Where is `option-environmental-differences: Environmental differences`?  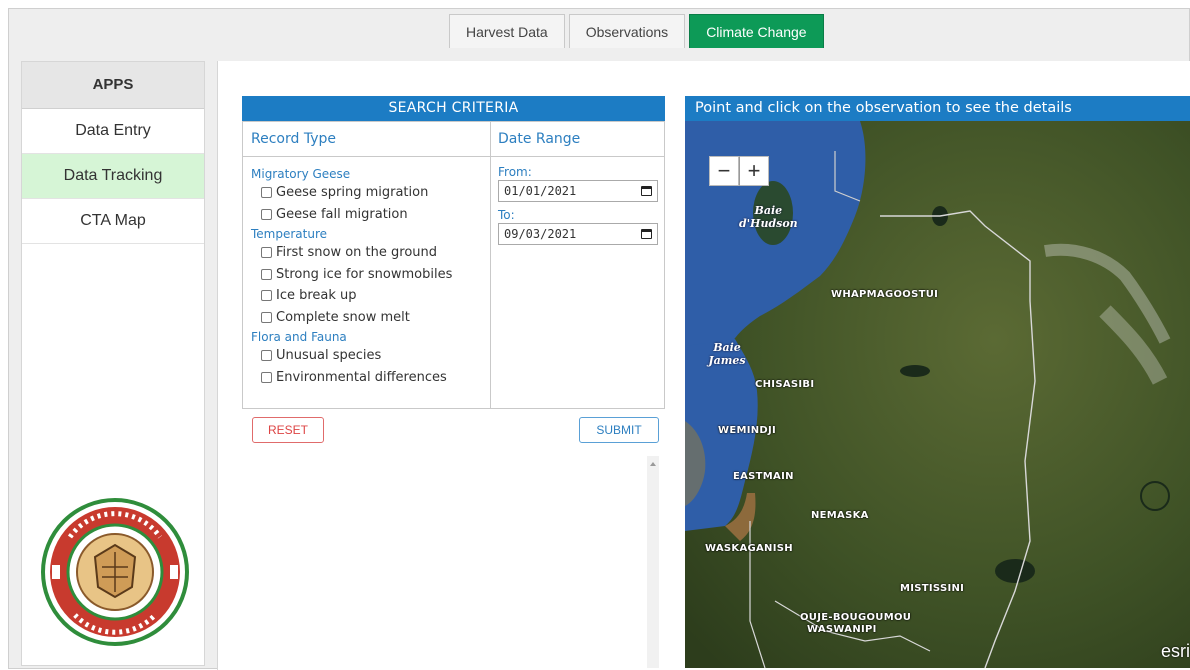
option-environmental-differences: Environmental differences is located at coordinates (366, 378).